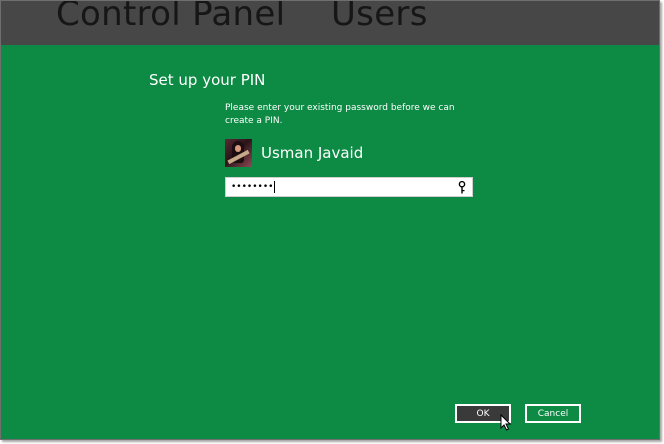  I want to click on password-input: ••••••••, so click(349, 187).